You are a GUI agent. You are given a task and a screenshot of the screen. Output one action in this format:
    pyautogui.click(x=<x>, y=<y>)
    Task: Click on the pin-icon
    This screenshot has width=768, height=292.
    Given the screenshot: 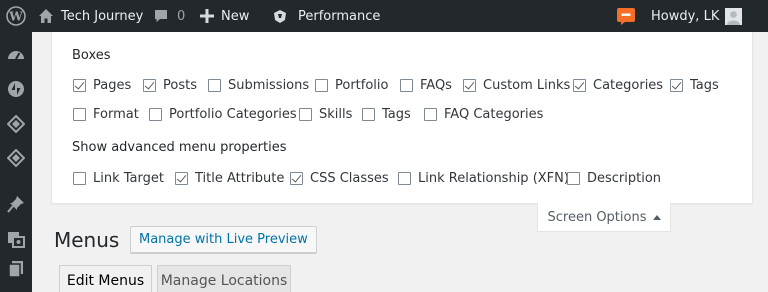 What is the action you would take?
    pyautogui.click(x=16, y=204)
    